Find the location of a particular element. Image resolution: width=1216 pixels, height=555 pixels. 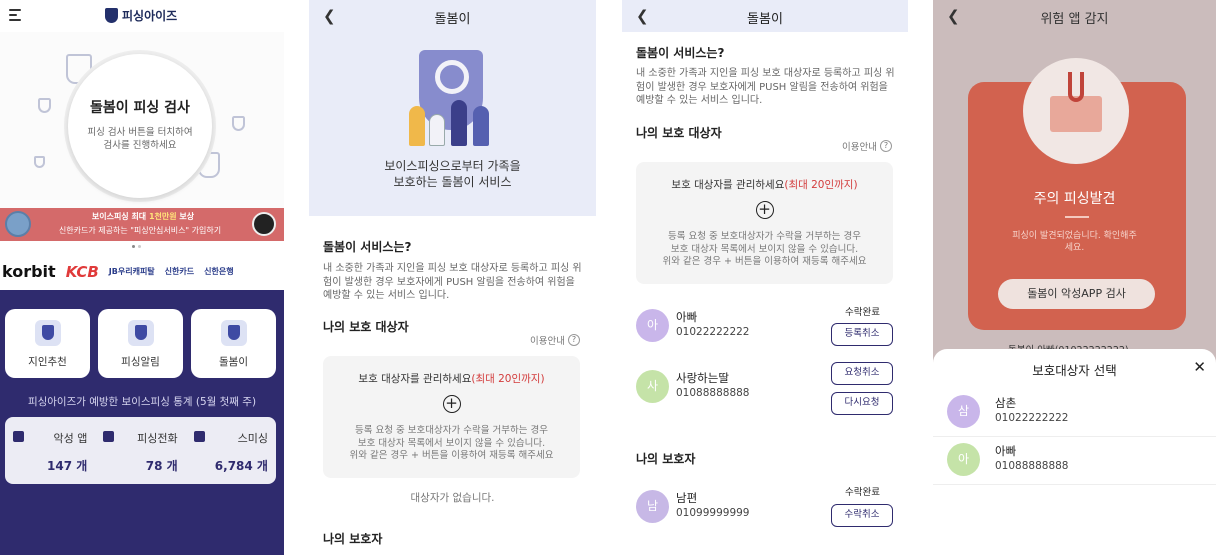

gift-icon is located at coordinates (47, 333).